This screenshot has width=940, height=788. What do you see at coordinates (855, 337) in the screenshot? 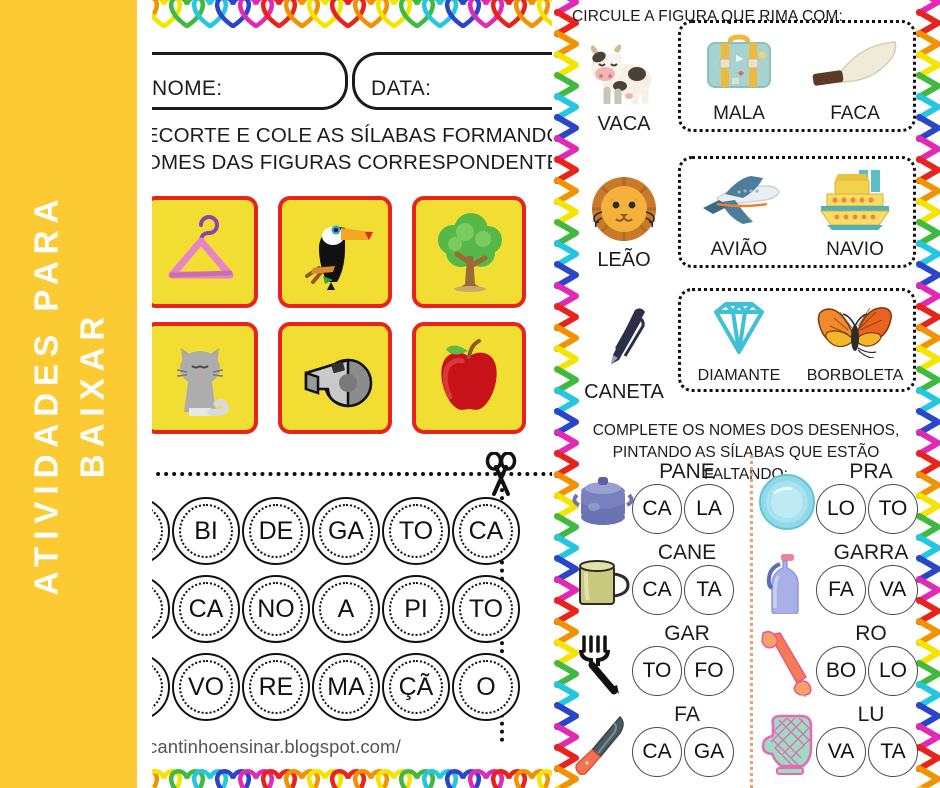
I see `rhyme-option-borboleta: BORBOLETA` at bounding box center [855, 337].